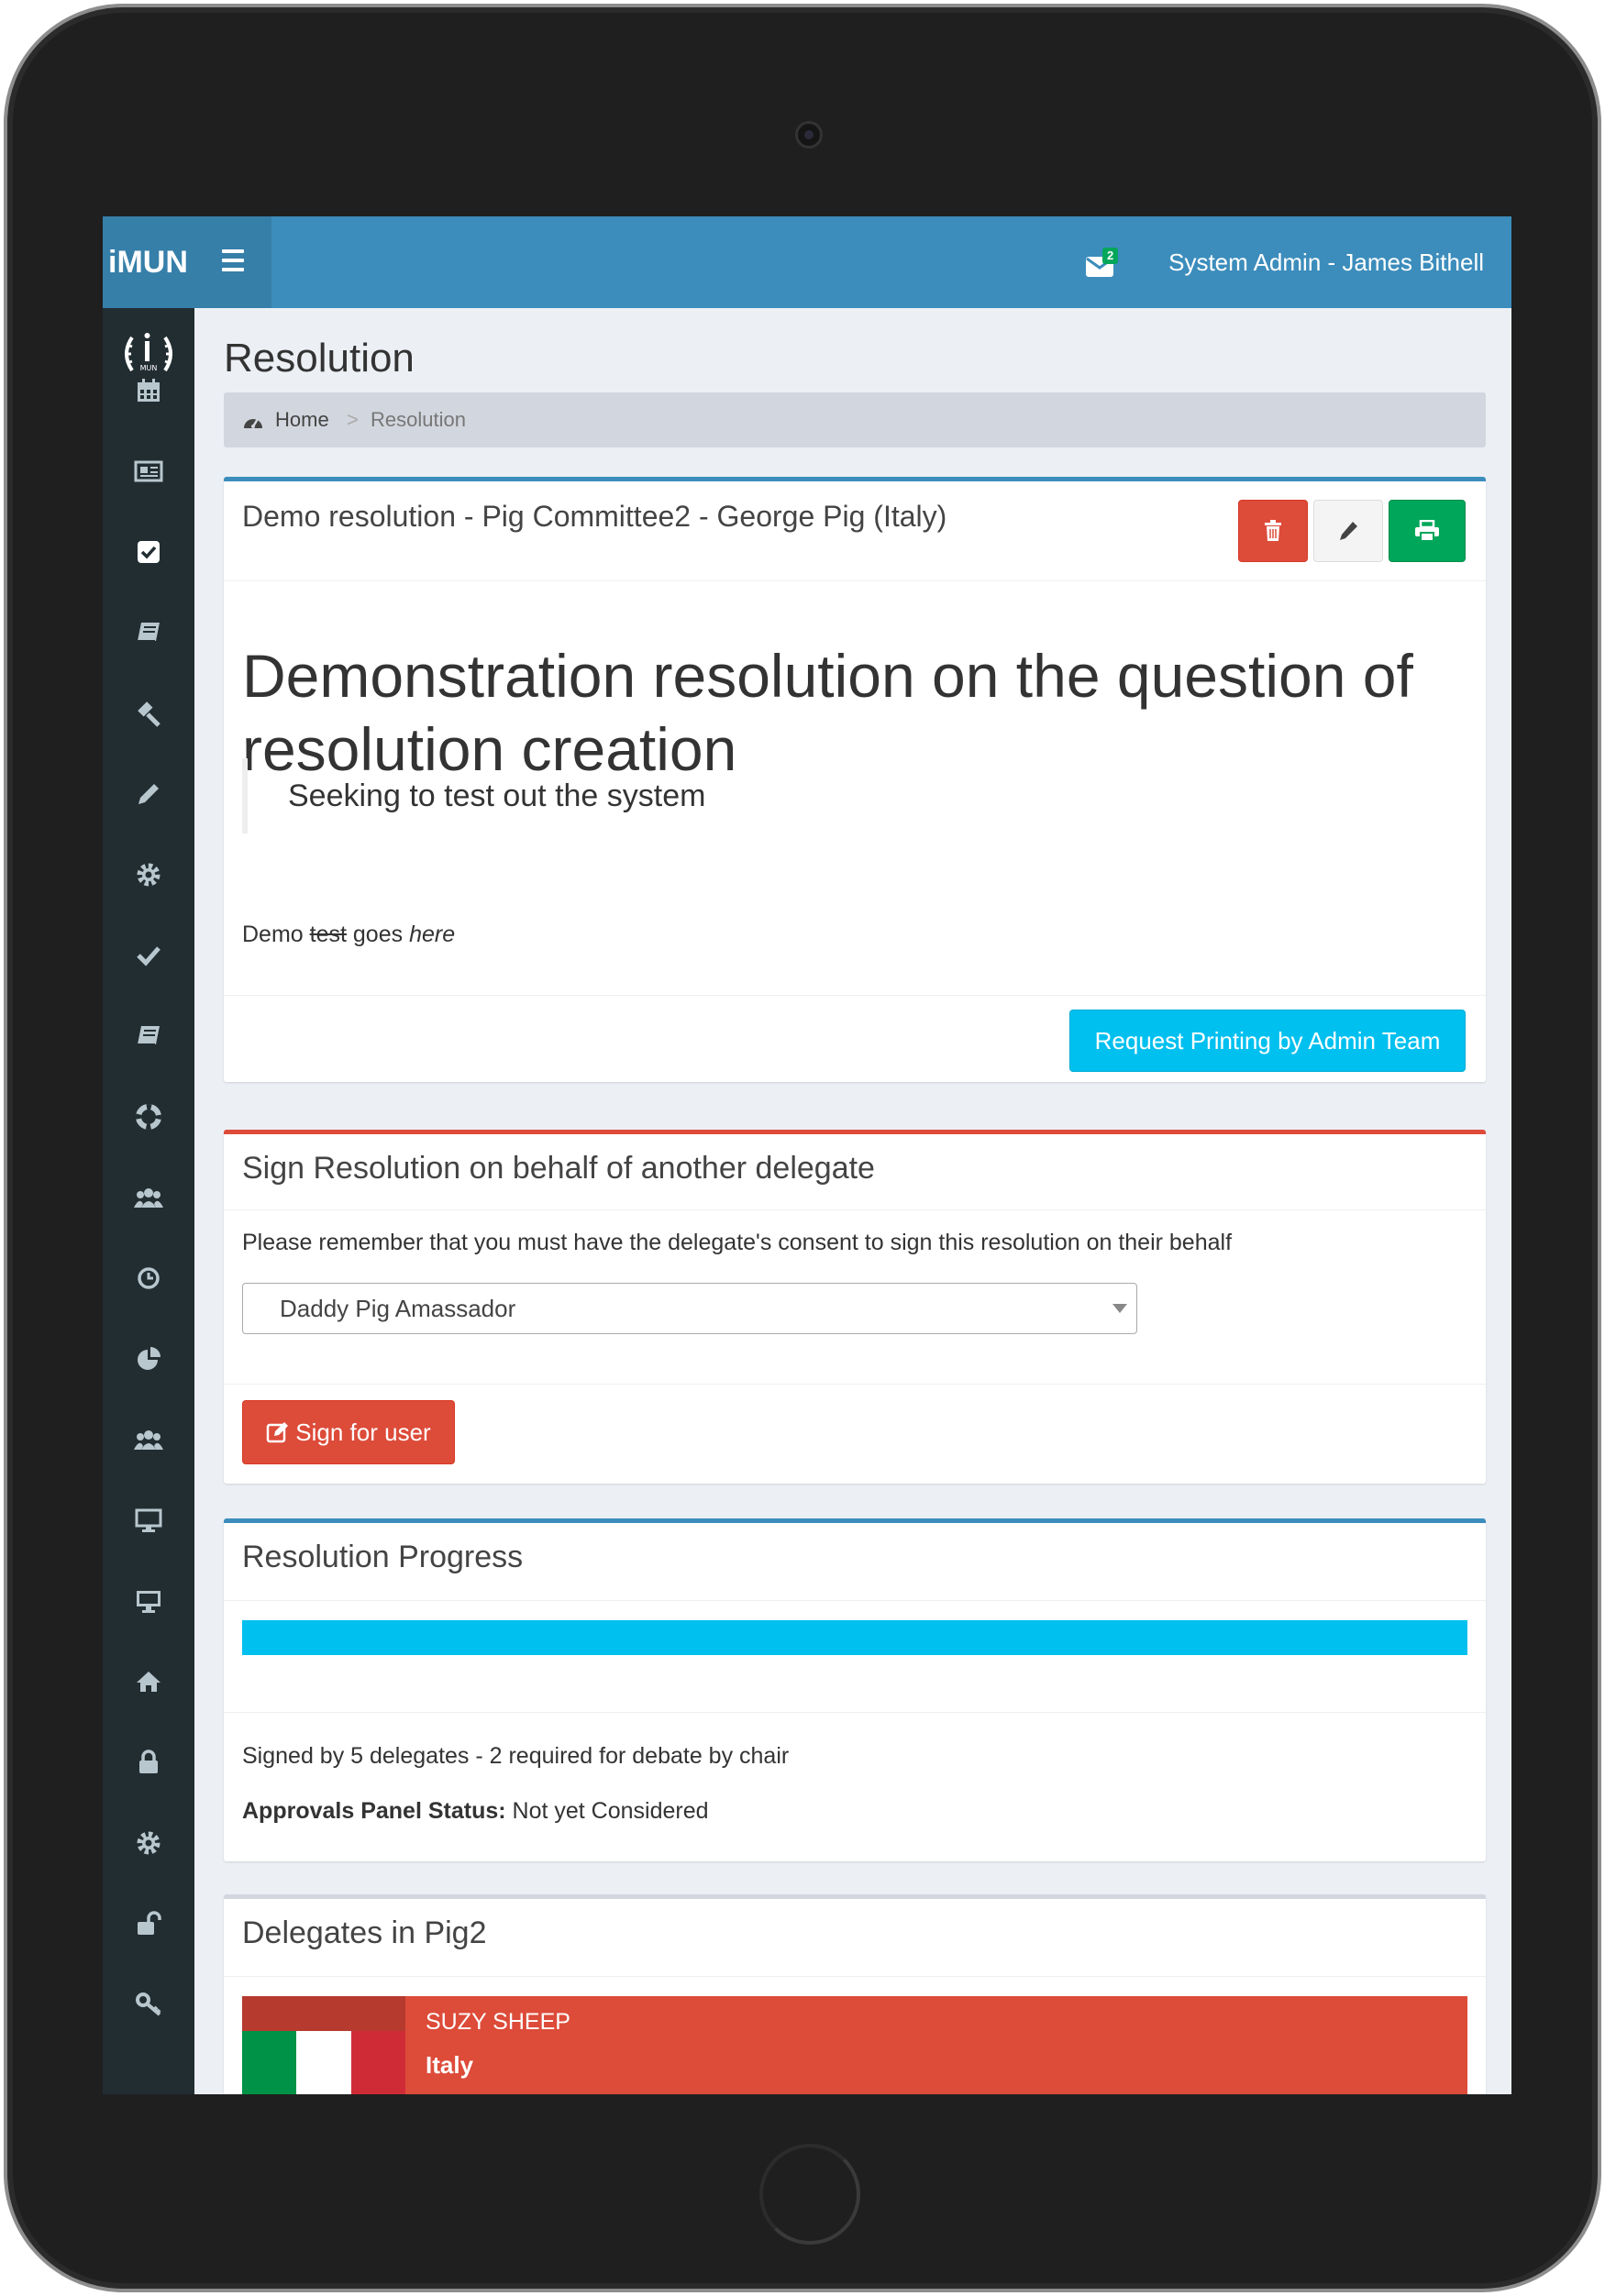  What do you see at coordinates (323, 2062) in the screenshot?
I see `italy-flag` at bounding box center [323, 2062].